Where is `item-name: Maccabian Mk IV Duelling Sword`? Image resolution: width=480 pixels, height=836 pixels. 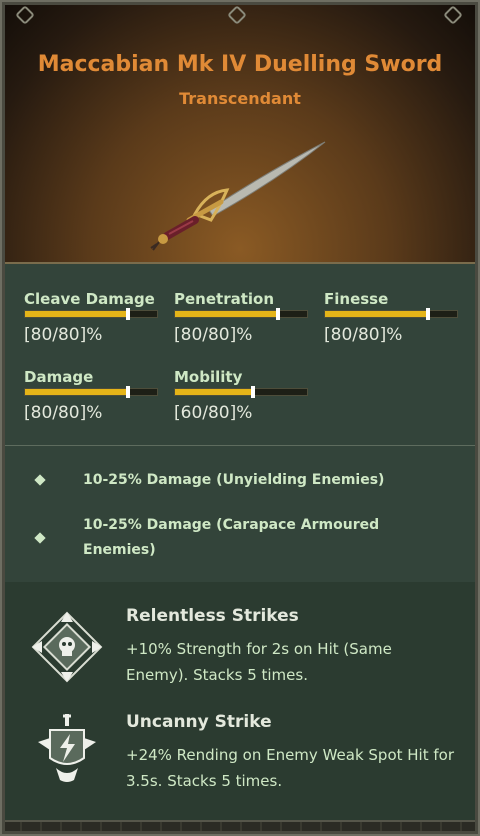
item-name: Maccabian Mk IV Duelling Sword is located at coordinates (240, 64).